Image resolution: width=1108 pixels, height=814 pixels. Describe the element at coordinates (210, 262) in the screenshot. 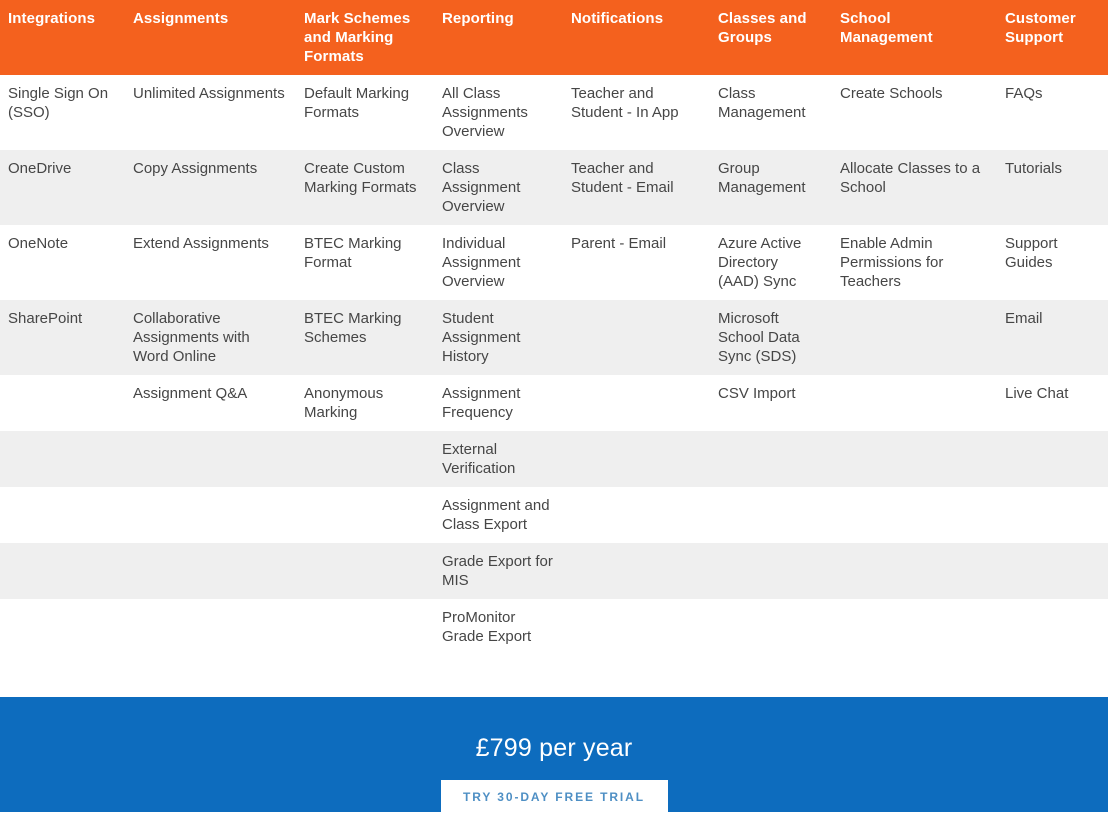

I see `table-cell: Extend Assignments` at that location.